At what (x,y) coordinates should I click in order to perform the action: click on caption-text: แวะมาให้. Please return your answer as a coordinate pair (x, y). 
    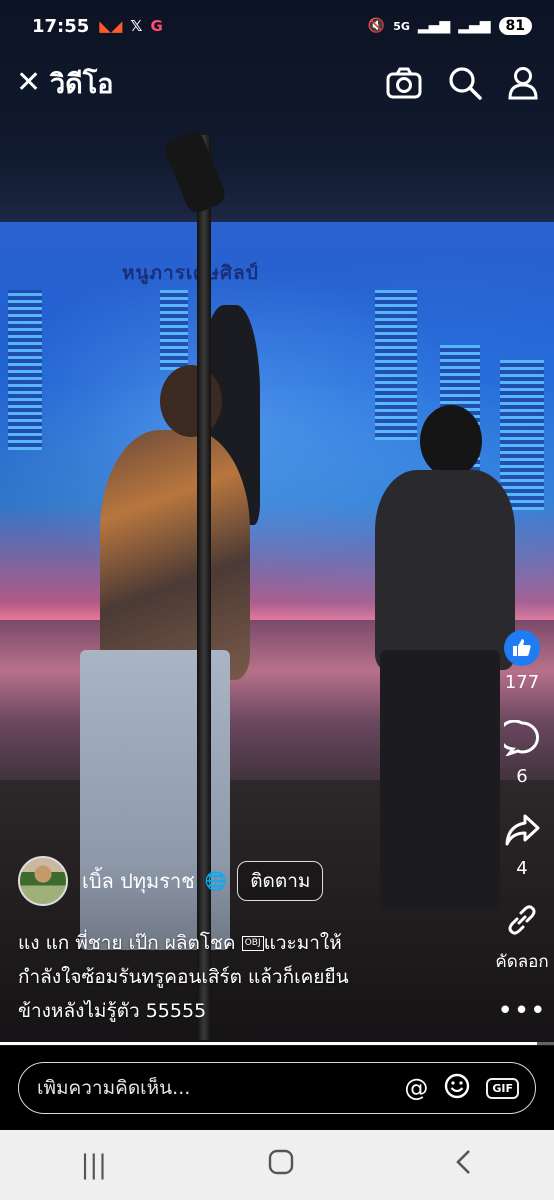
    Looking at the image, I should click on (302, 943).